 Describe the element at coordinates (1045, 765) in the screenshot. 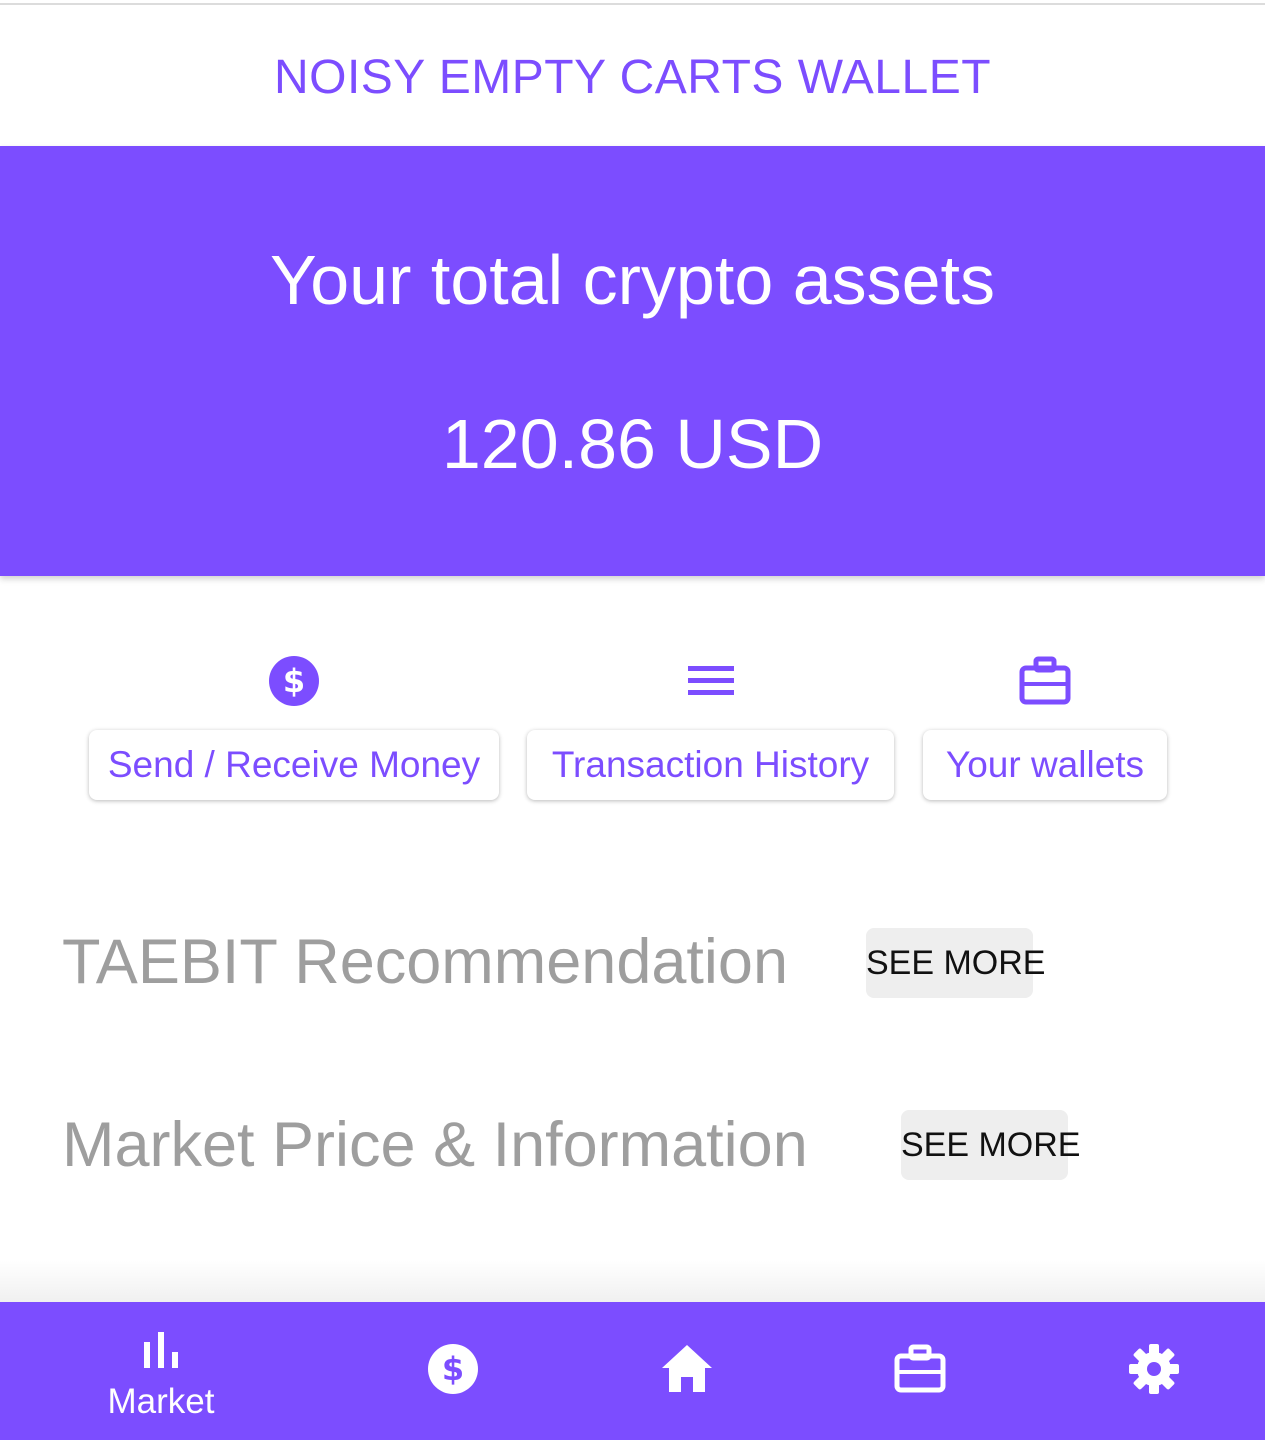

I see `your-wallets-button: Your wallets` at that location.